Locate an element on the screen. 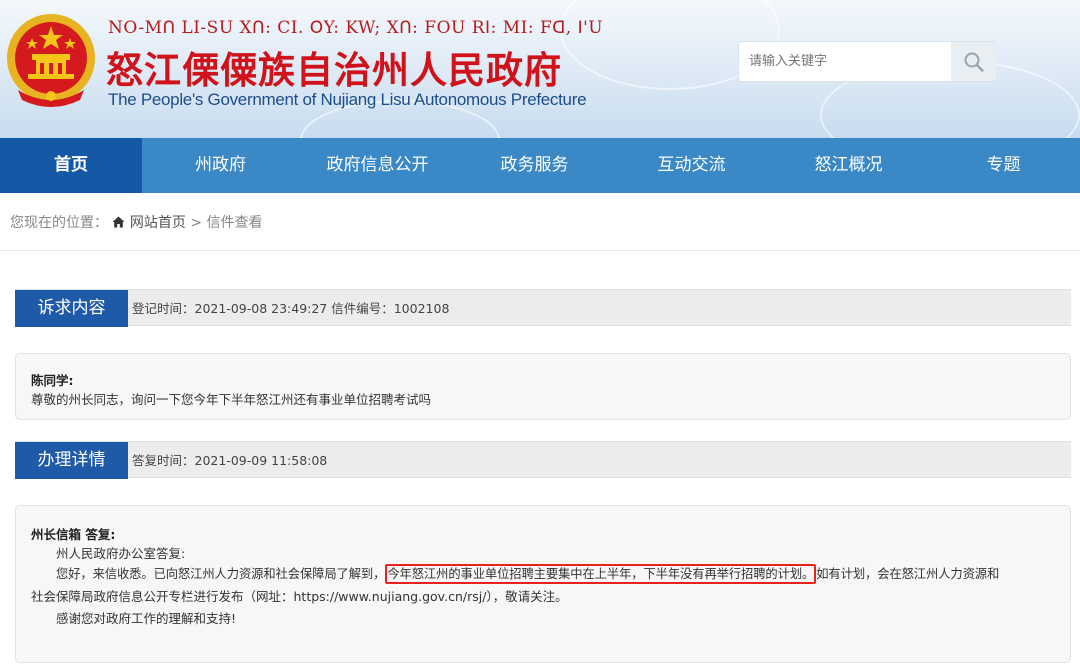 Image resolution: width=1080 pixels, height=671 pixels. nav-item-interaction: 互动交流 is located at coordinates (691, 165).